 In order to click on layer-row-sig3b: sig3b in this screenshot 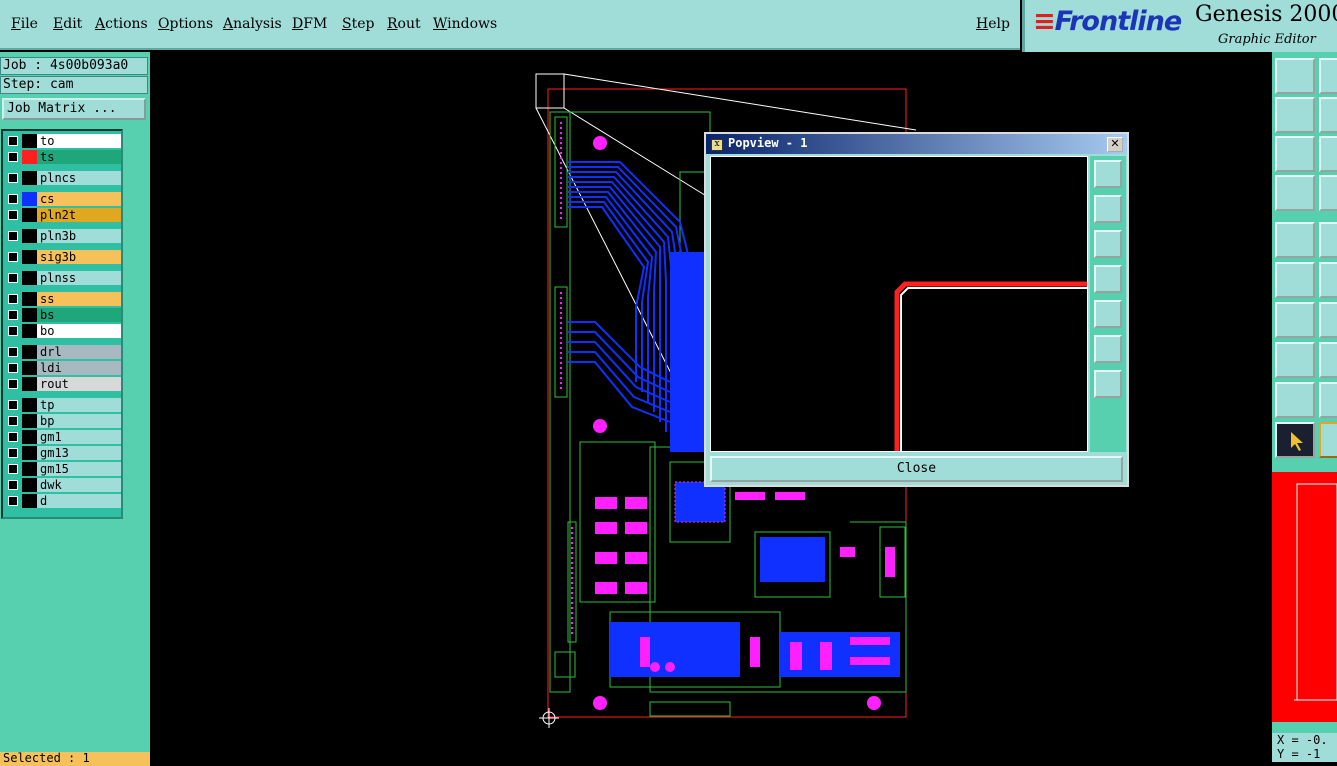, I will do `click(63, 257)`.